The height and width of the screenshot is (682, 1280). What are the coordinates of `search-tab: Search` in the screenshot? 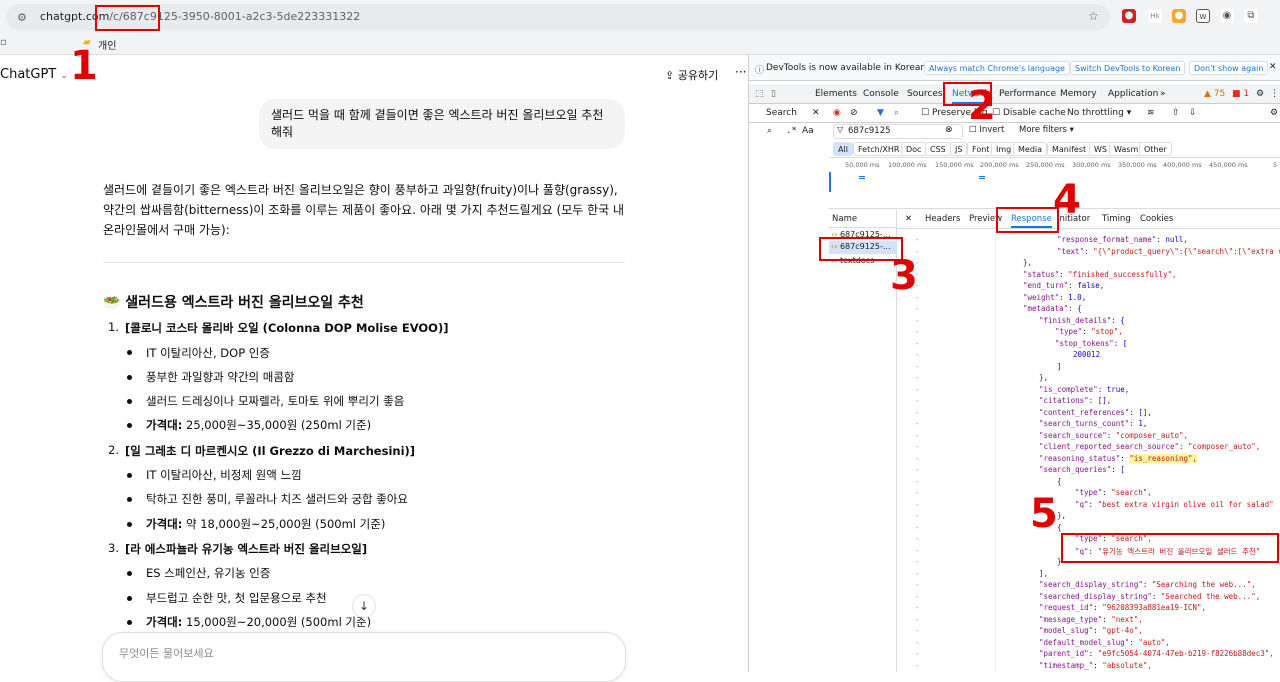 It's located at (781, 113).